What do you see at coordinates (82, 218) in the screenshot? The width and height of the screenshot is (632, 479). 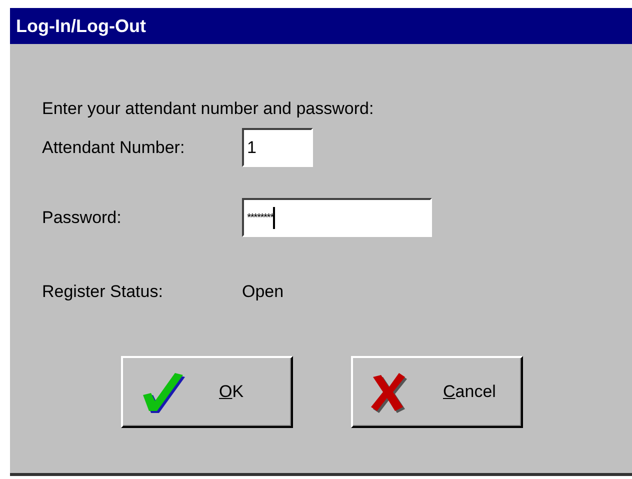 I see `field-label: Password:` at bounding box center [82, 218].